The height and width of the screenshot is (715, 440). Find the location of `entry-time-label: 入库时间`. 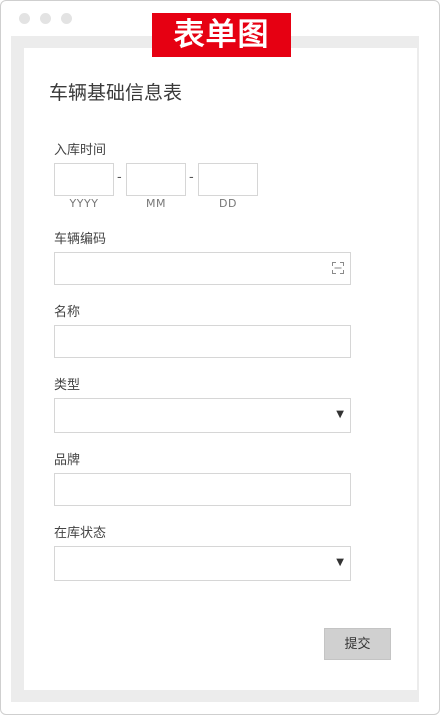

entry-time-label: 入库时间 is located at coordinates (80, 150).